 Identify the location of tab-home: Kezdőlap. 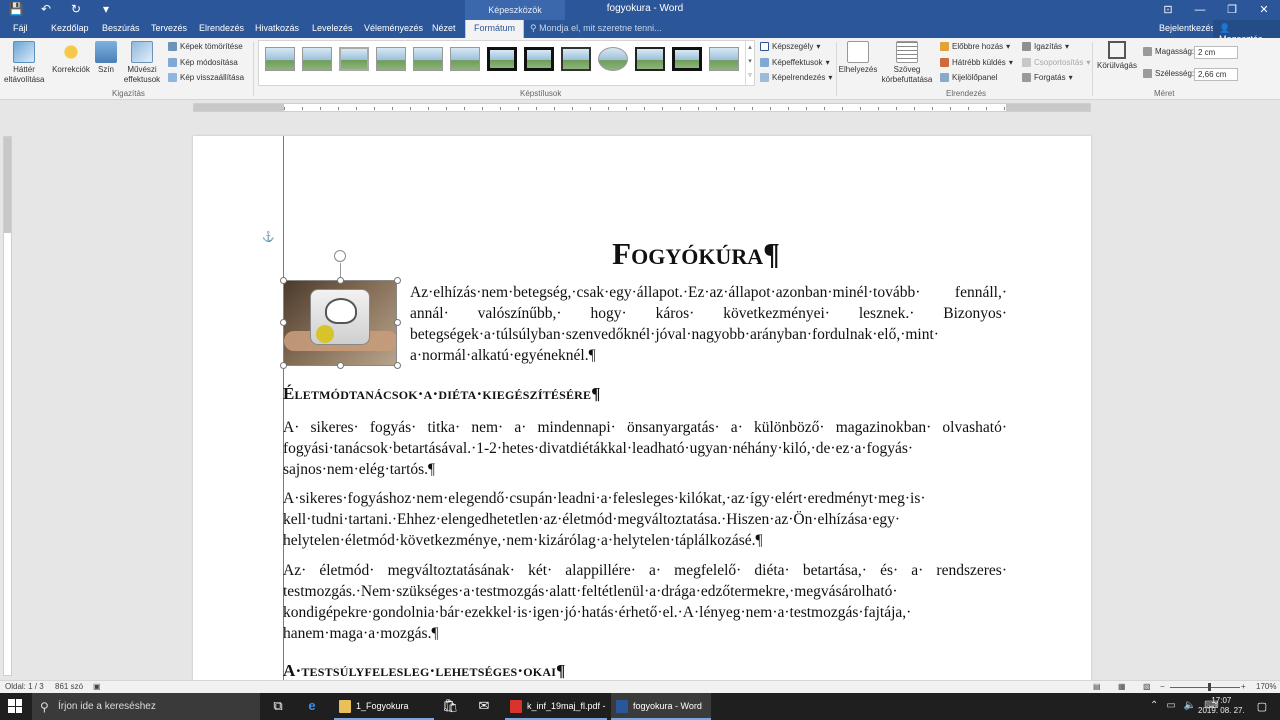
(70, 28).